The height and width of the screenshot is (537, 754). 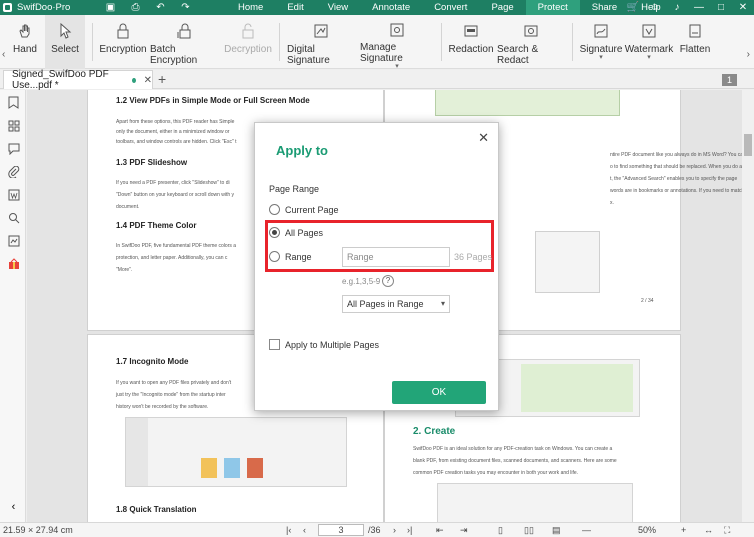 What do you see at coordinates (633, 7) in the screenshot?
I see `cart-icon: 🛒` at bounding box center [633, 7].